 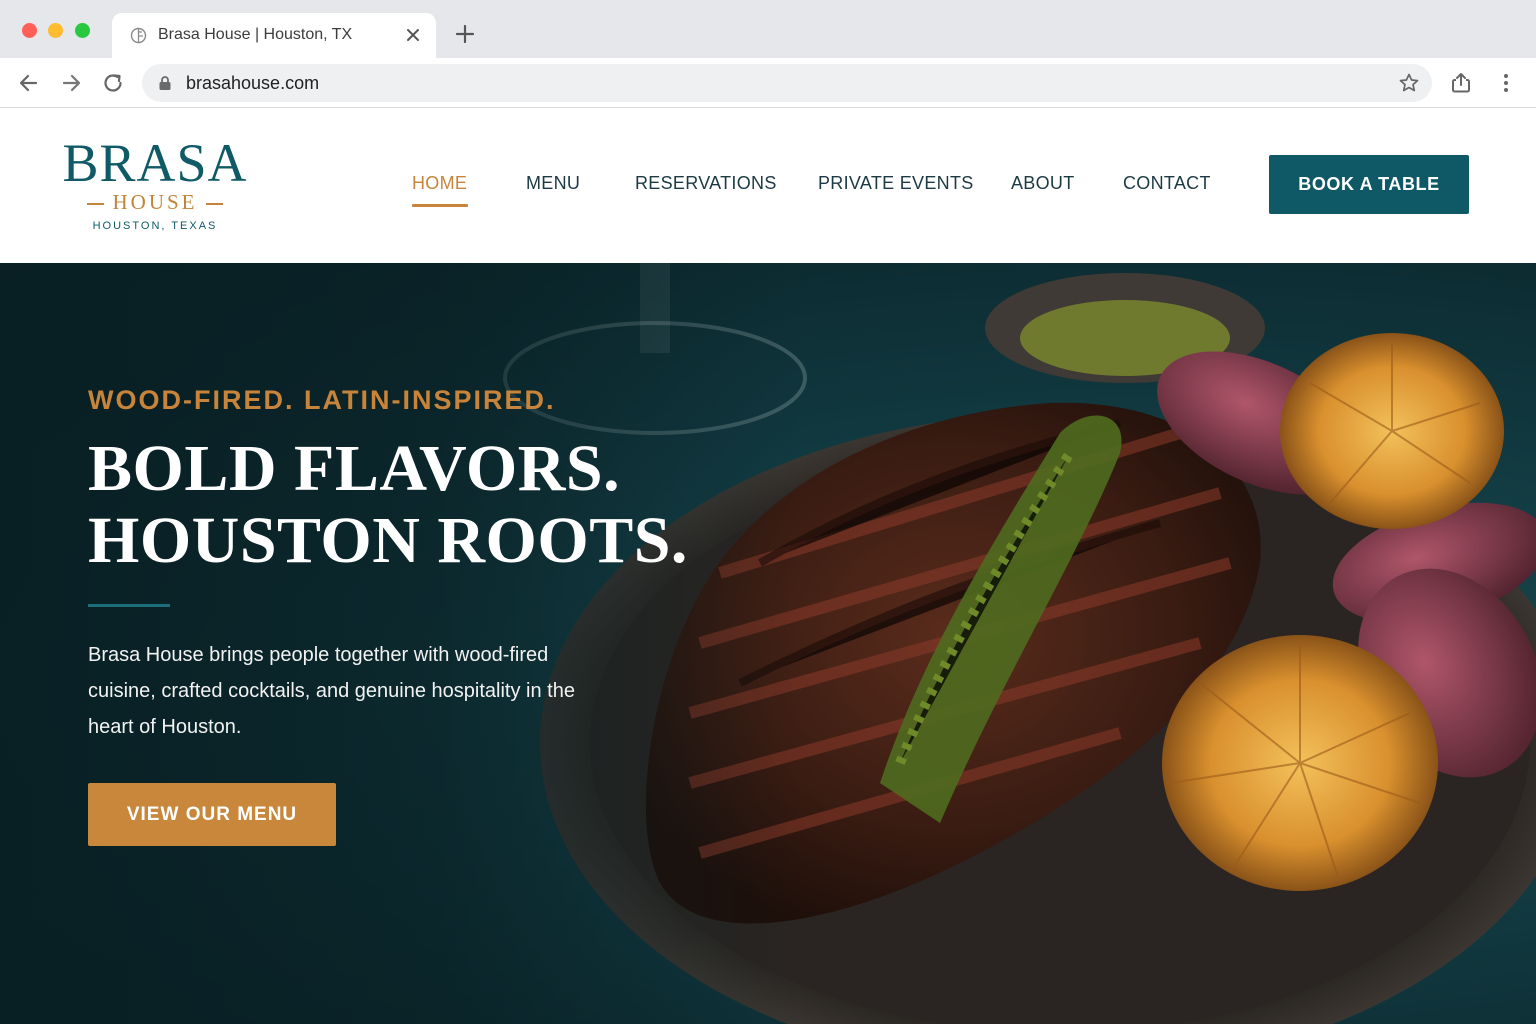 What do you see at coordinates (768, 29) in the screenshot?
I see `tab-strip: Brasa House | Houston, TX` at bounding box center [768, 29].